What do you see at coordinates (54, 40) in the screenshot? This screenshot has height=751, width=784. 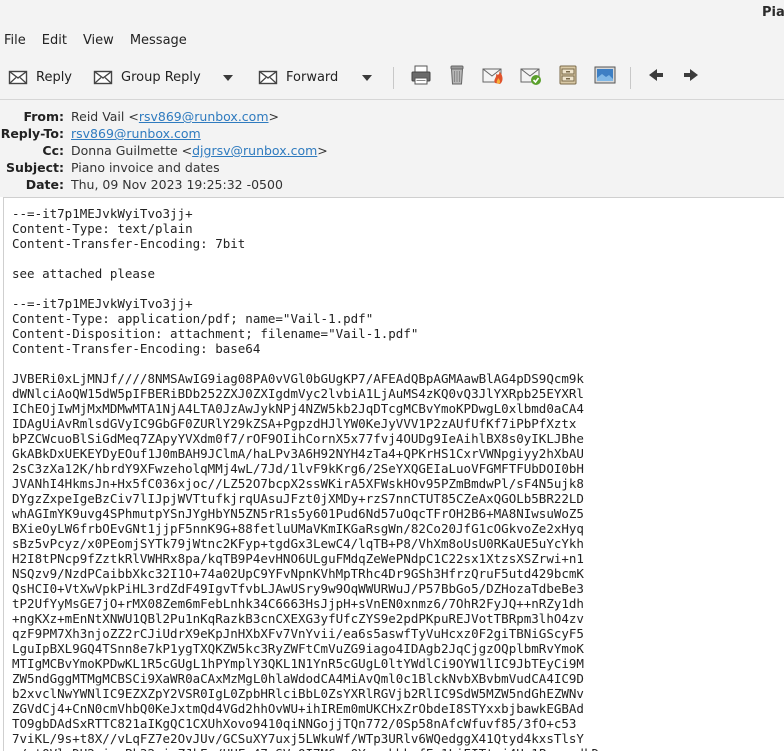 I see `menu-edit: Edit` at bounding box center [54, 40].